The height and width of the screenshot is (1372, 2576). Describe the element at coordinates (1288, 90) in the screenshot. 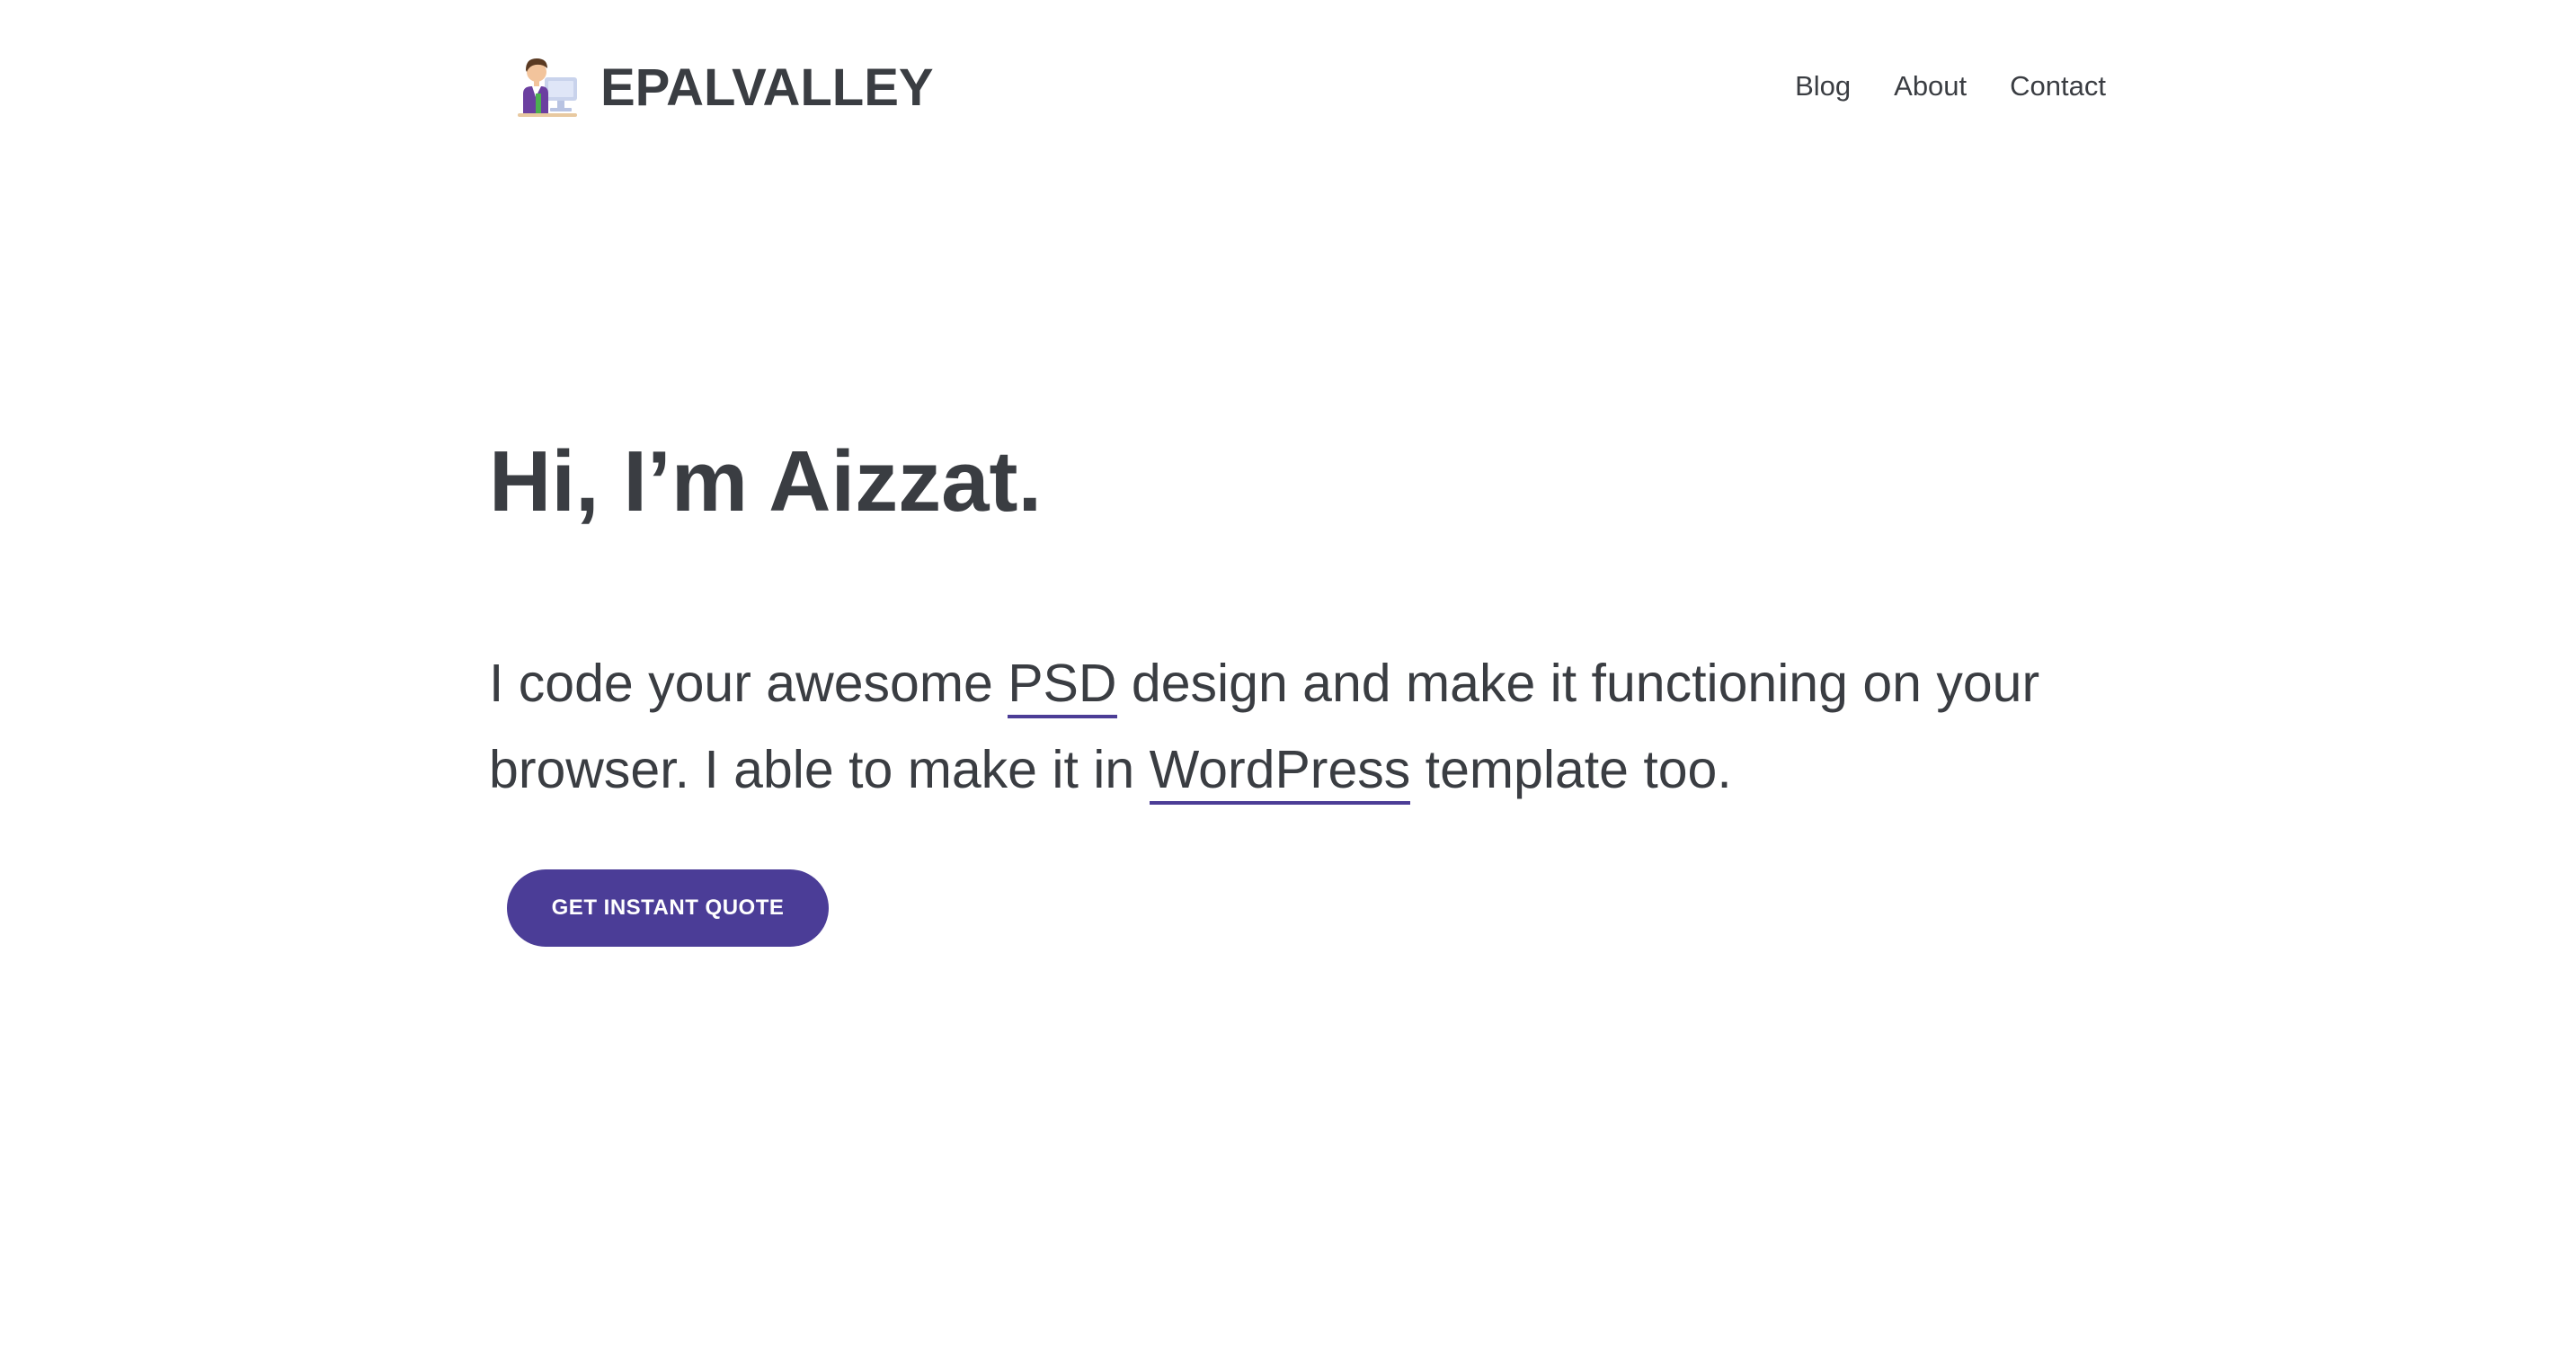

I see `site-header: EPALVALLEY Blog About Contact` at that location.